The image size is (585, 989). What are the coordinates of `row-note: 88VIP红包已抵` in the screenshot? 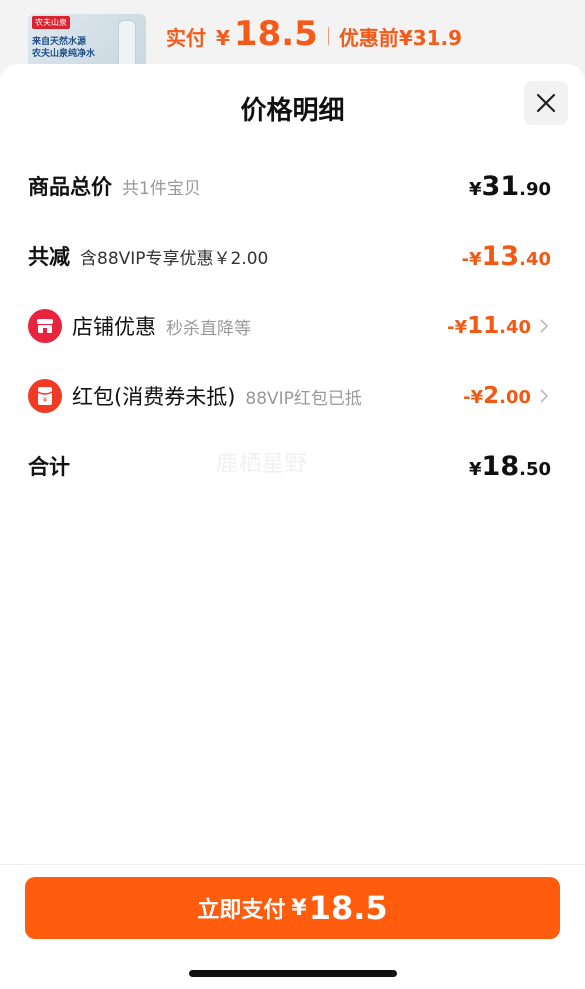 It's located at (303, 398).